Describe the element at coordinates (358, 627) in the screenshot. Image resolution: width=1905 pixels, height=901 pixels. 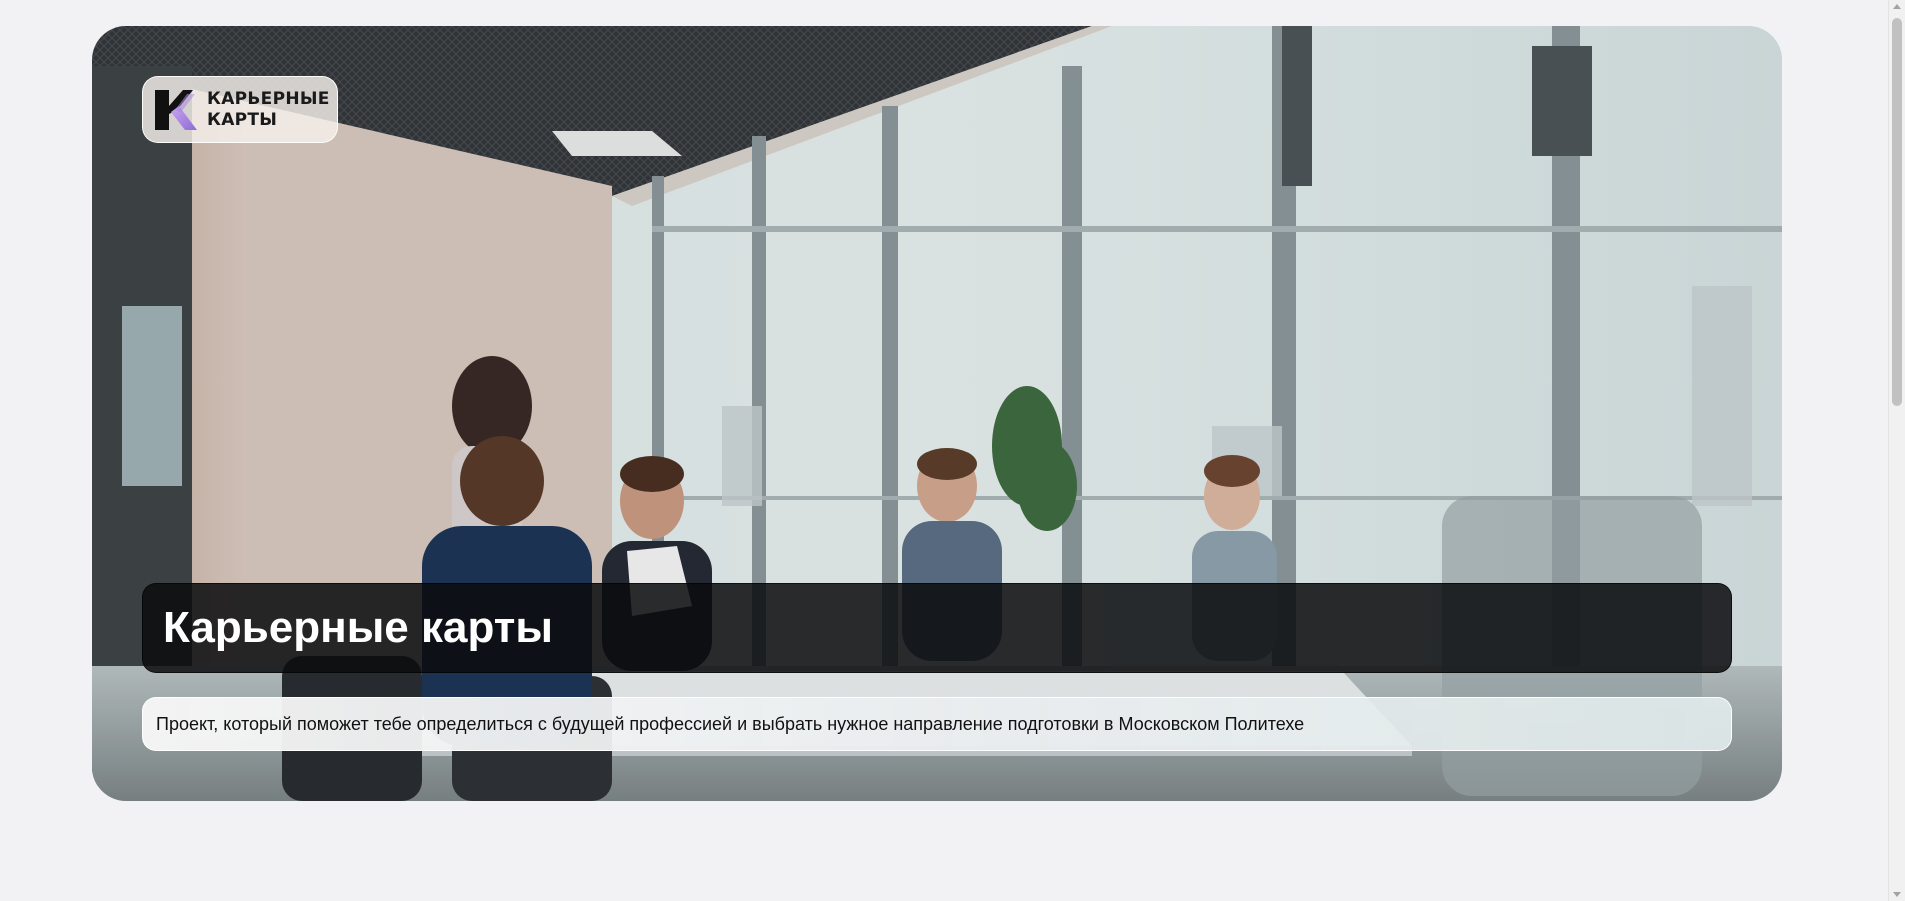
I see `hero-title: Карьерные карты` at that location.